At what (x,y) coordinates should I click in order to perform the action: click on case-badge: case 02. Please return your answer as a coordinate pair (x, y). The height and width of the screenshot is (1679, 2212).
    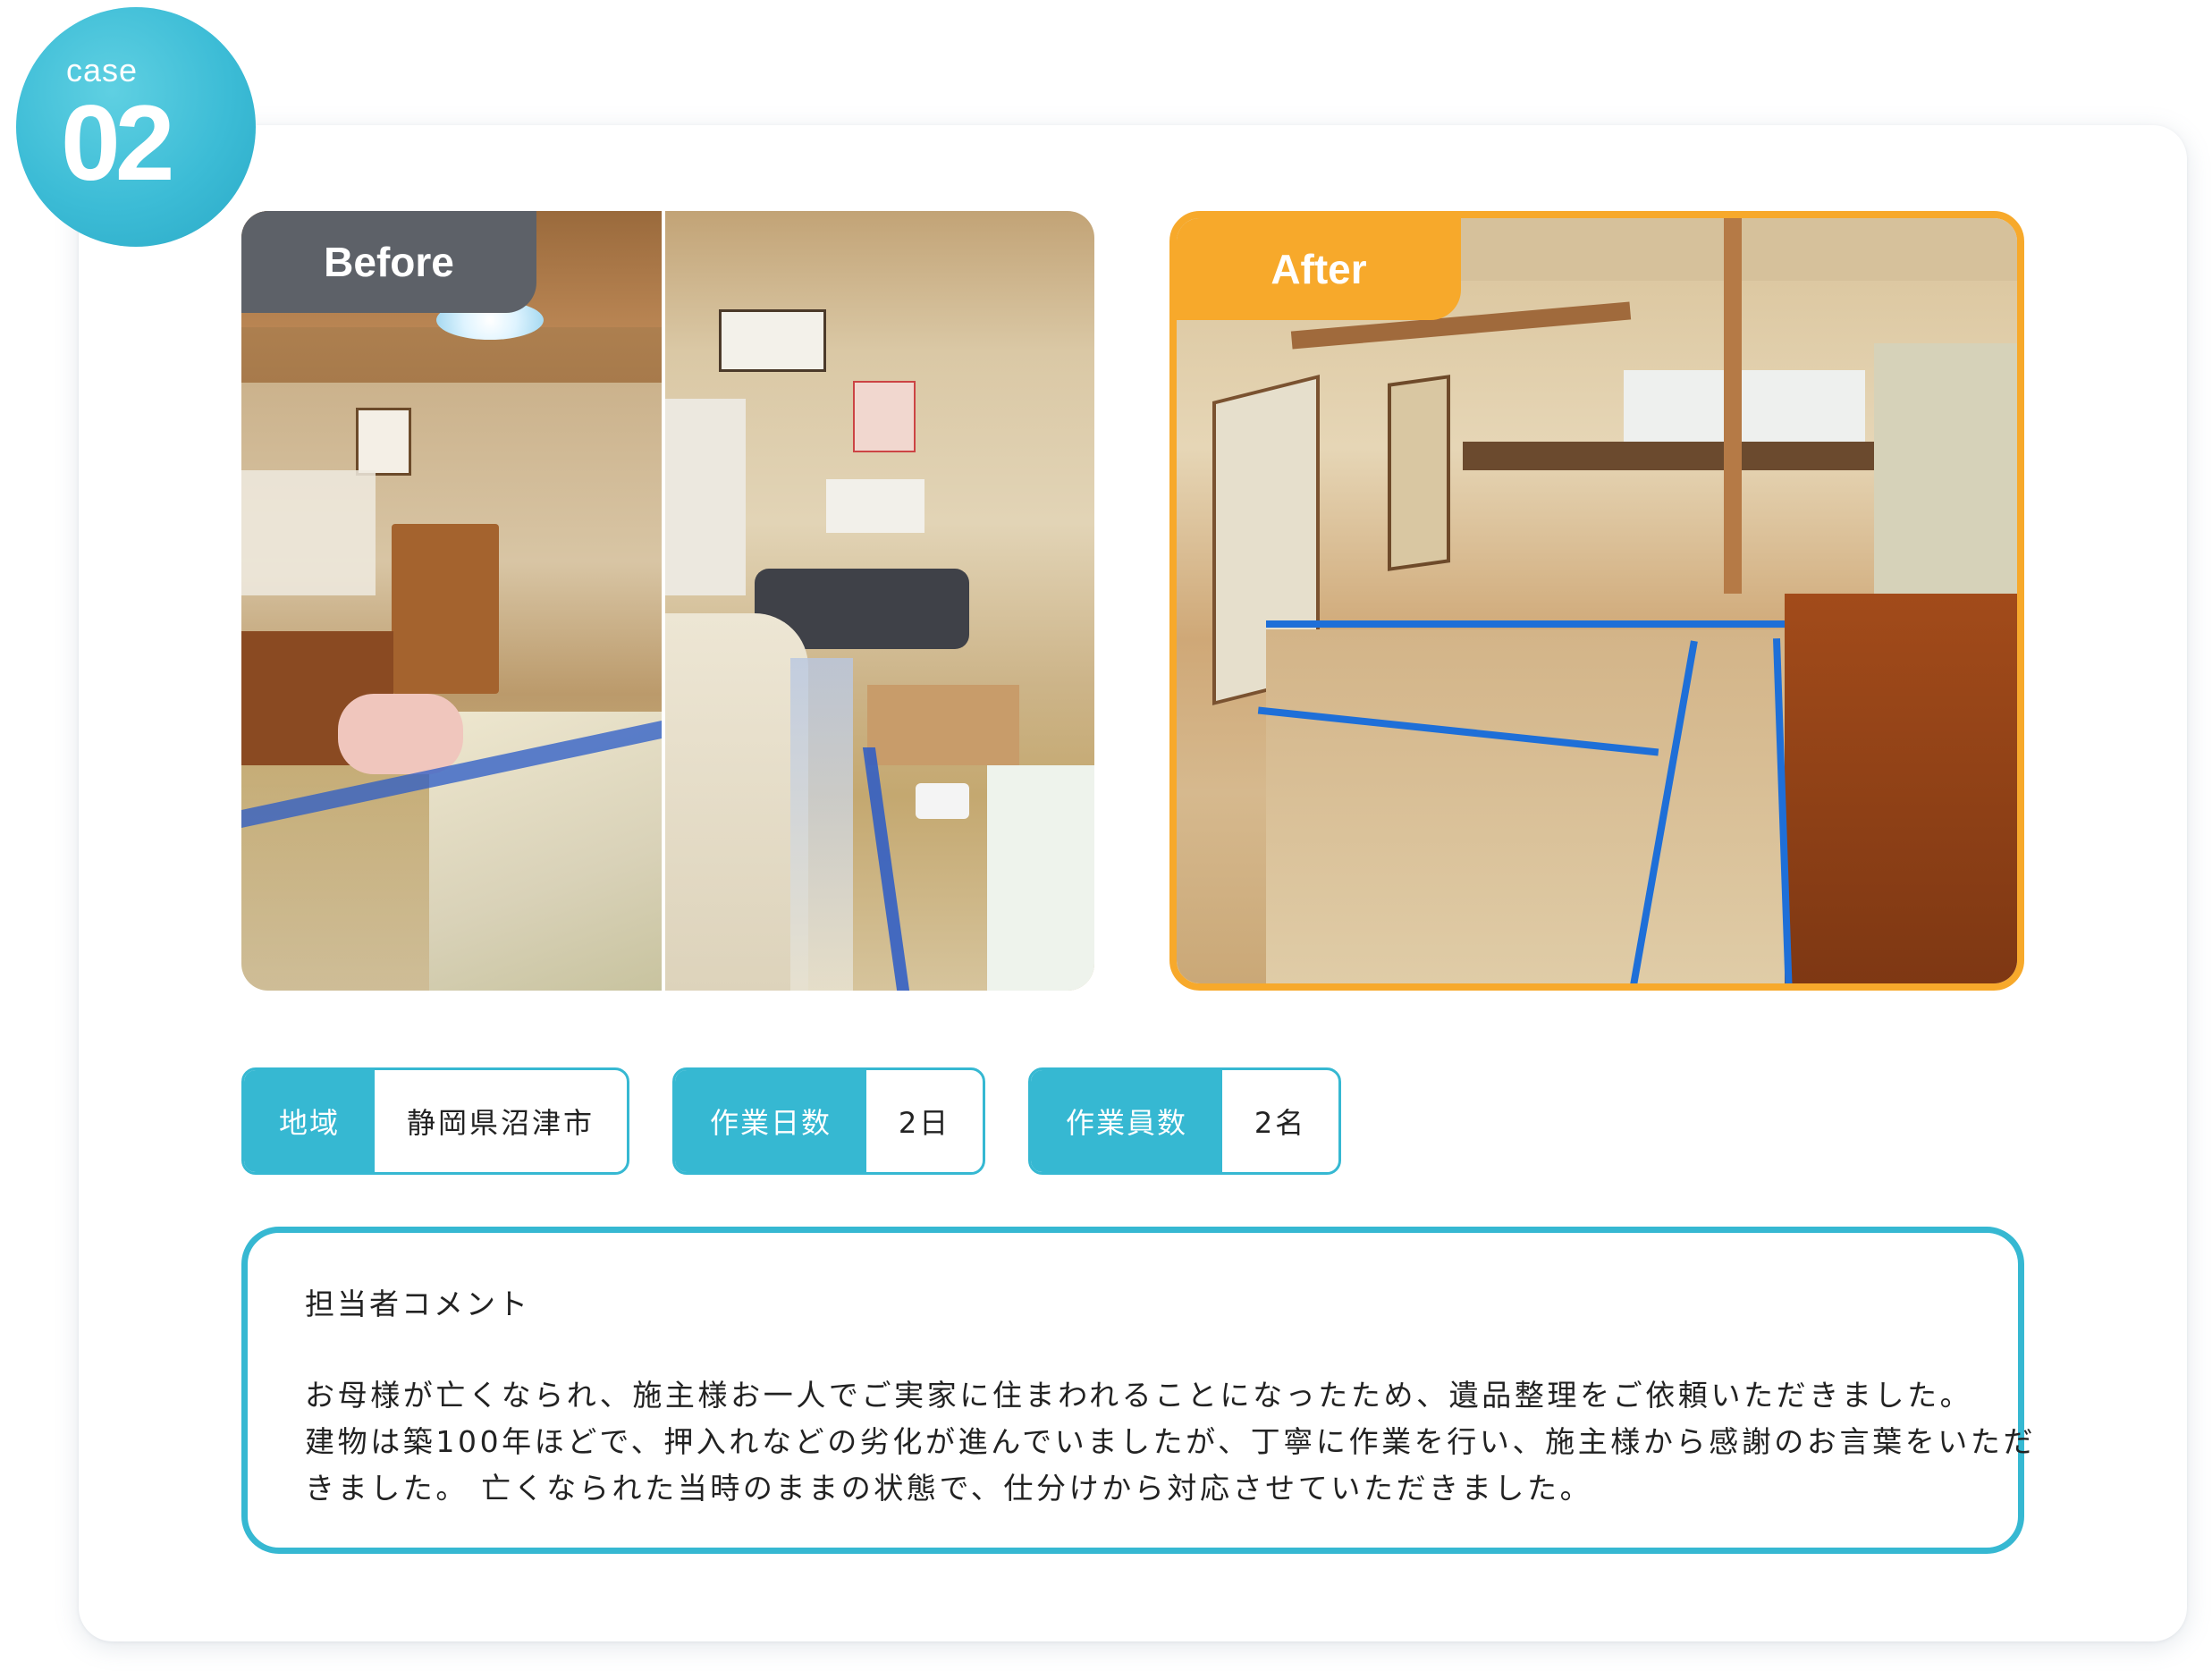
    Looking at the image, I should click on (136, 127).